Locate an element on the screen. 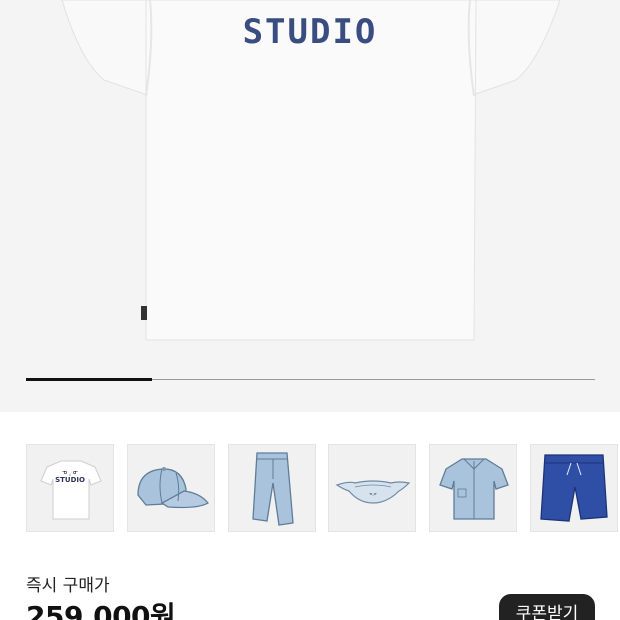 The width and height of the screenshot is (620, 620). thumbnail-print-text: STUDIO is located at coordinates (70, 480).